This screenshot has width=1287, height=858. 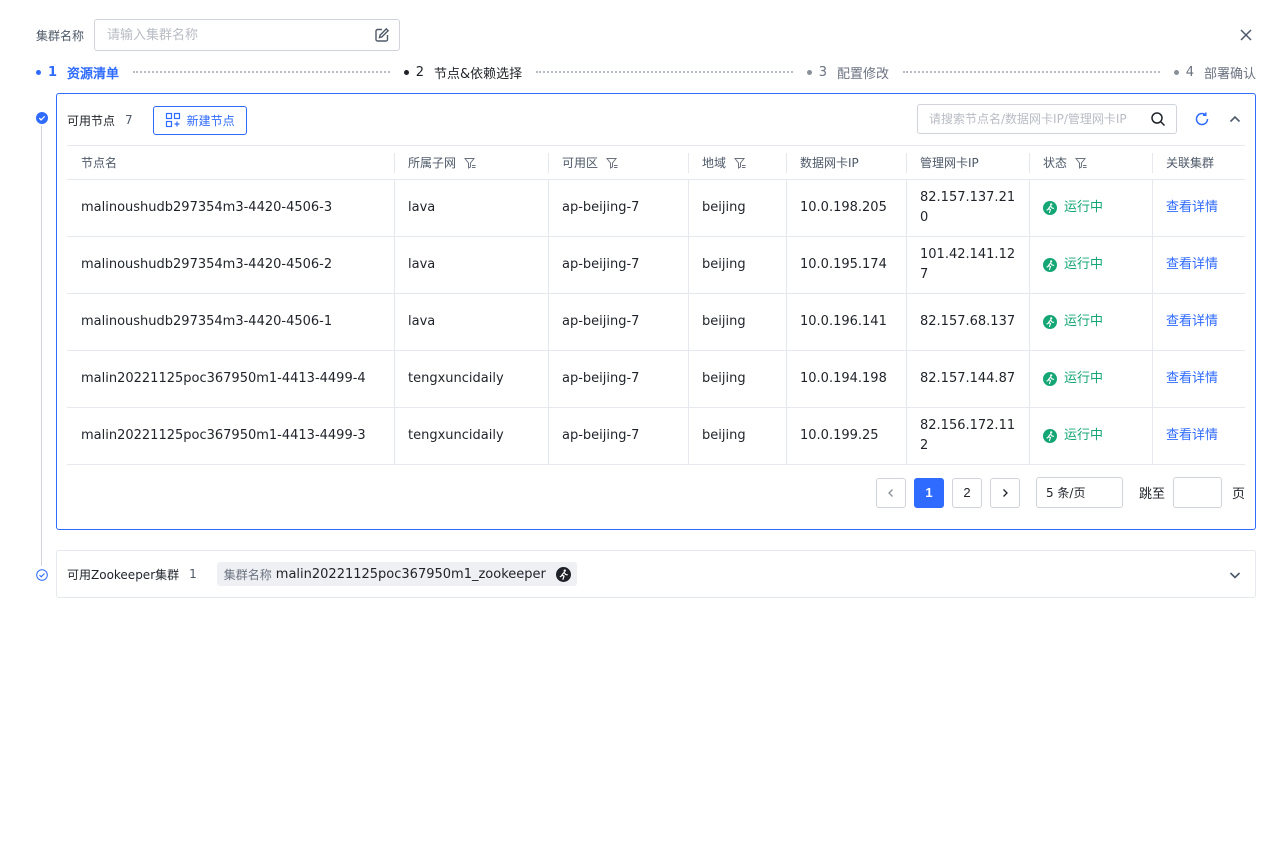 I want to click on cell-mgmt-ip: 82.156.172.112, so click(x=967, y=436).